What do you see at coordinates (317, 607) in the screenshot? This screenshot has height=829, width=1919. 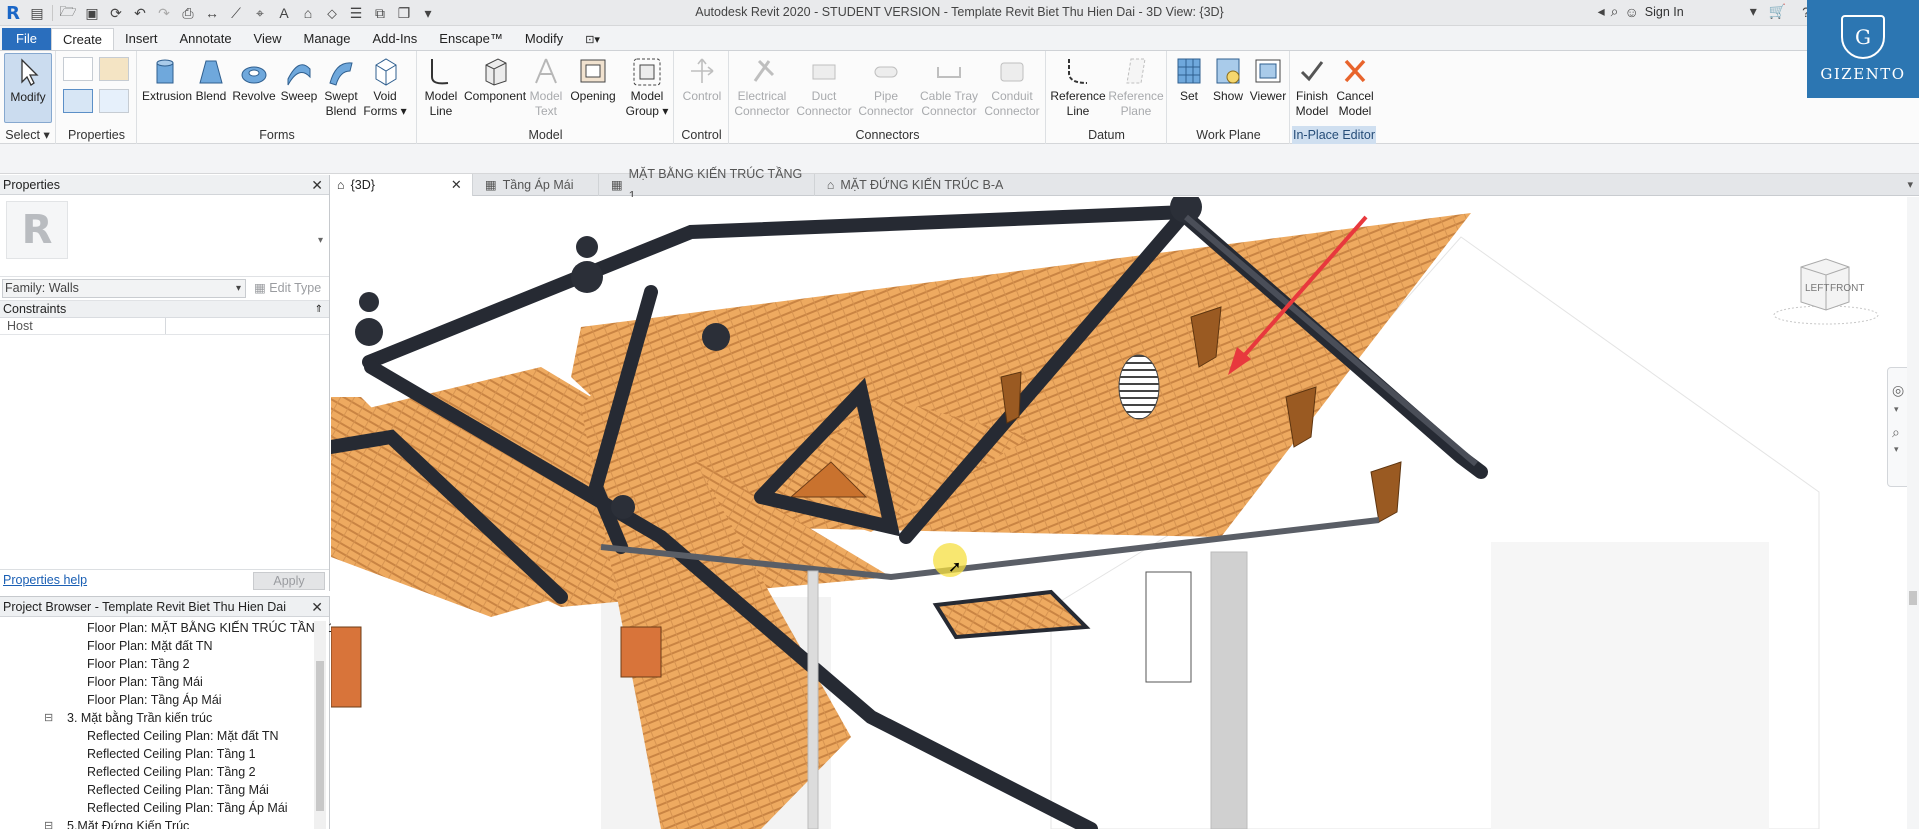 I see `project-browser-close-icon: ✕` at bounding box center [317, 607].